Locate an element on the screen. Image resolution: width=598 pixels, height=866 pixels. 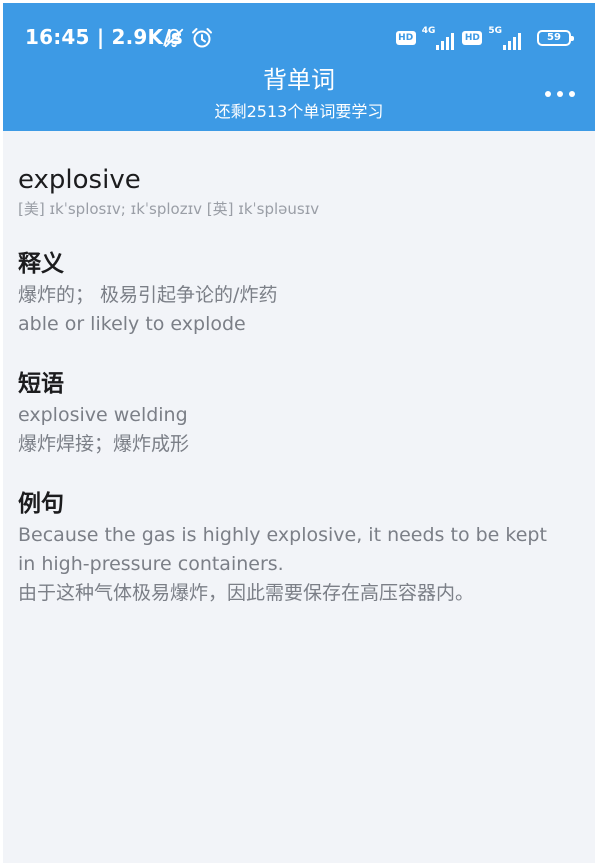
more-options-button is located at coordinates (560, 94).